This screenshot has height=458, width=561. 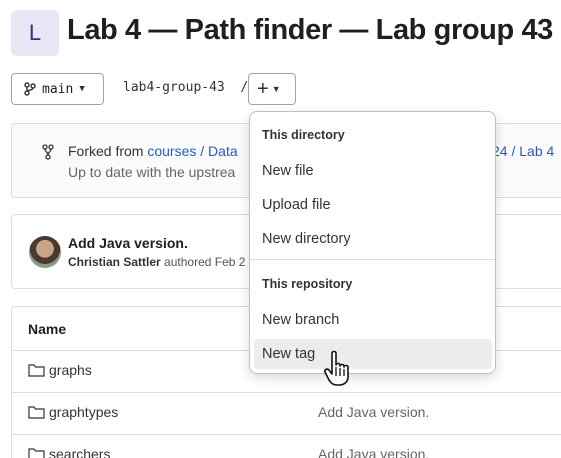 What do you see at coordinates (263, 89) in the screenshot?
I see `plus-icon: +` at bounding box center [263, 89].